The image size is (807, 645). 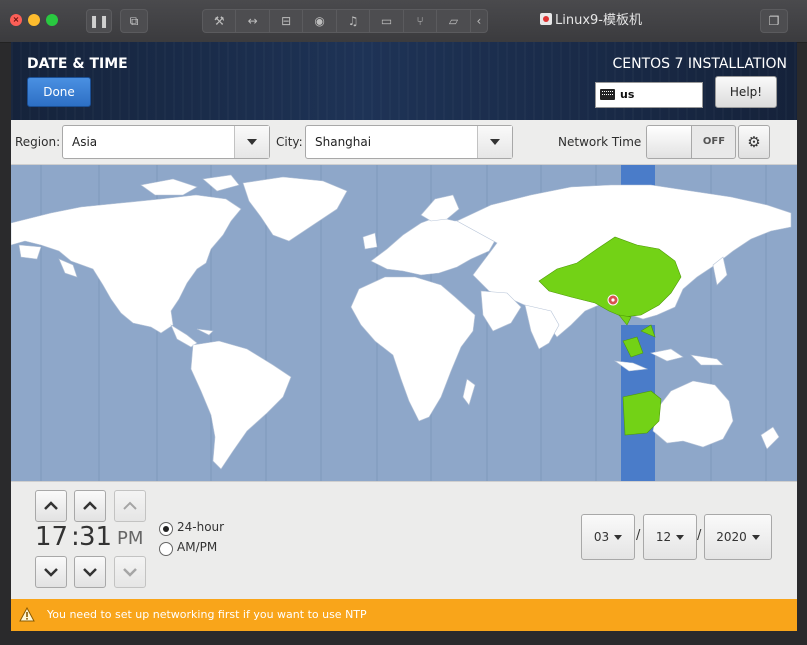 I want to click on switch-knob, so click(x=669, y=142).